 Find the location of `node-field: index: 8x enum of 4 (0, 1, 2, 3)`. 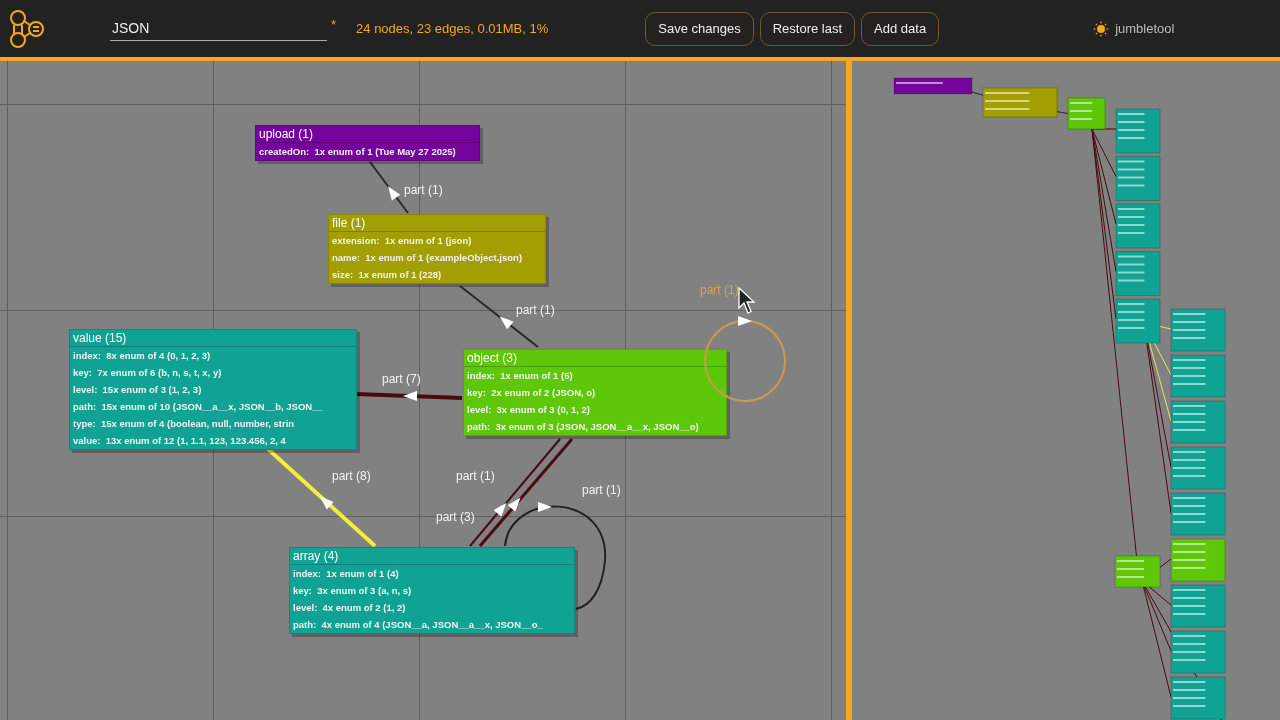

node-field: index: 8x enum of 4 (0, 1, 2, 3) is located at coordinates (213, 355).